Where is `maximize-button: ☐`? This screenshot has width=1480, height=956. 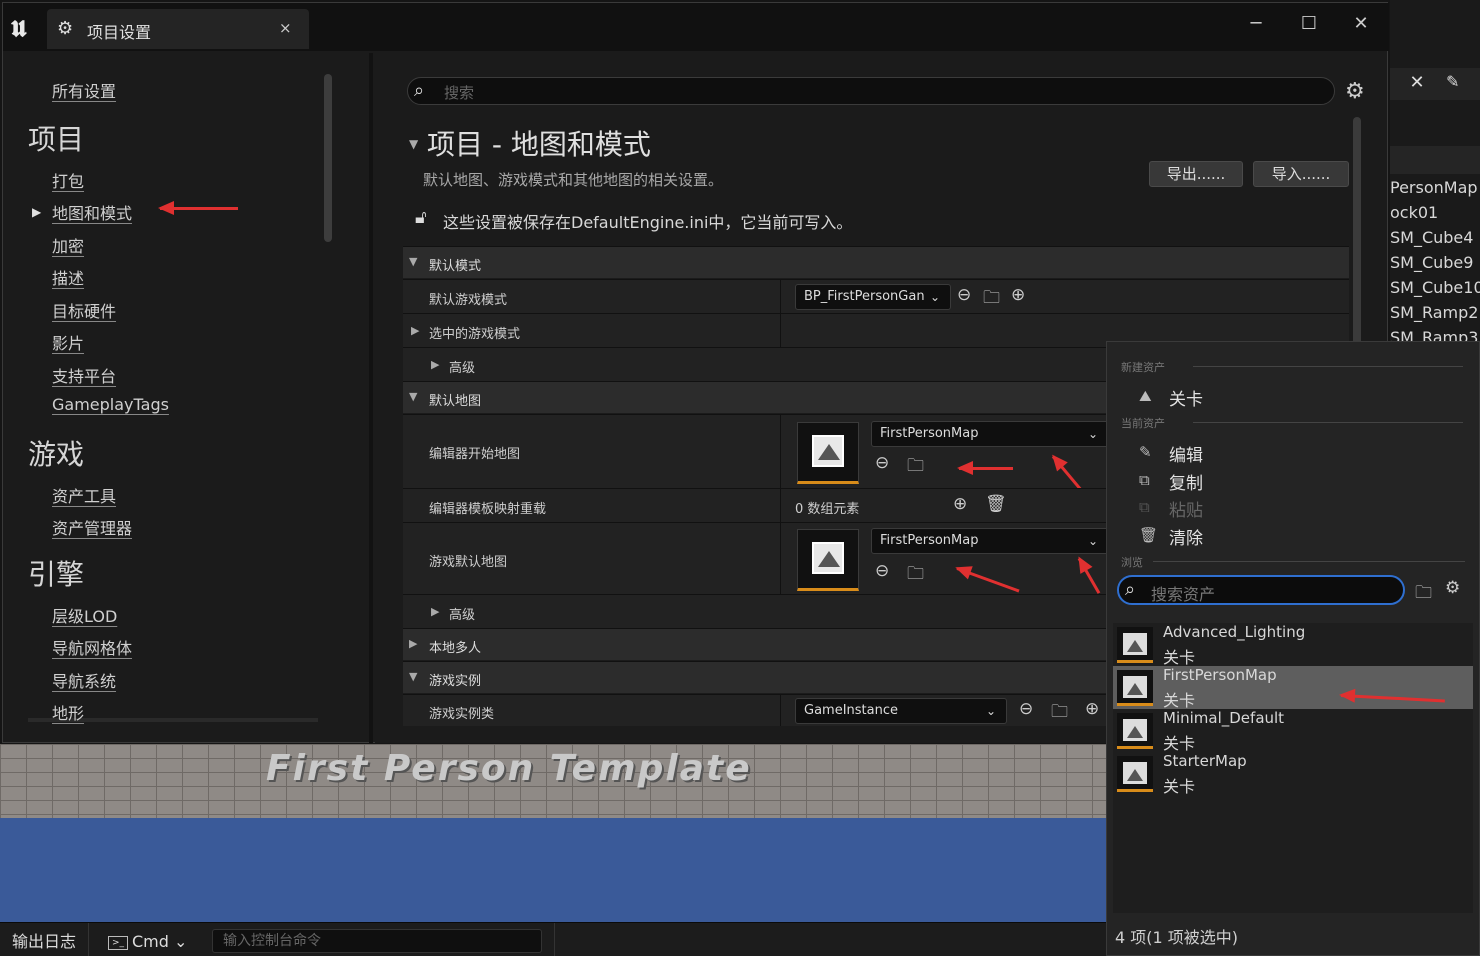
maximize-button: ☐ is located at coordinates (1309, 23).